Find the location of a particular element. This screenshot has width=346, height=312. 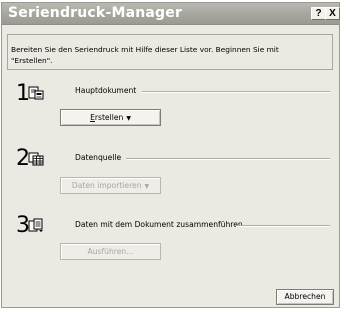

step-2-label: Datenquelle is located at coordinates (100, 157).